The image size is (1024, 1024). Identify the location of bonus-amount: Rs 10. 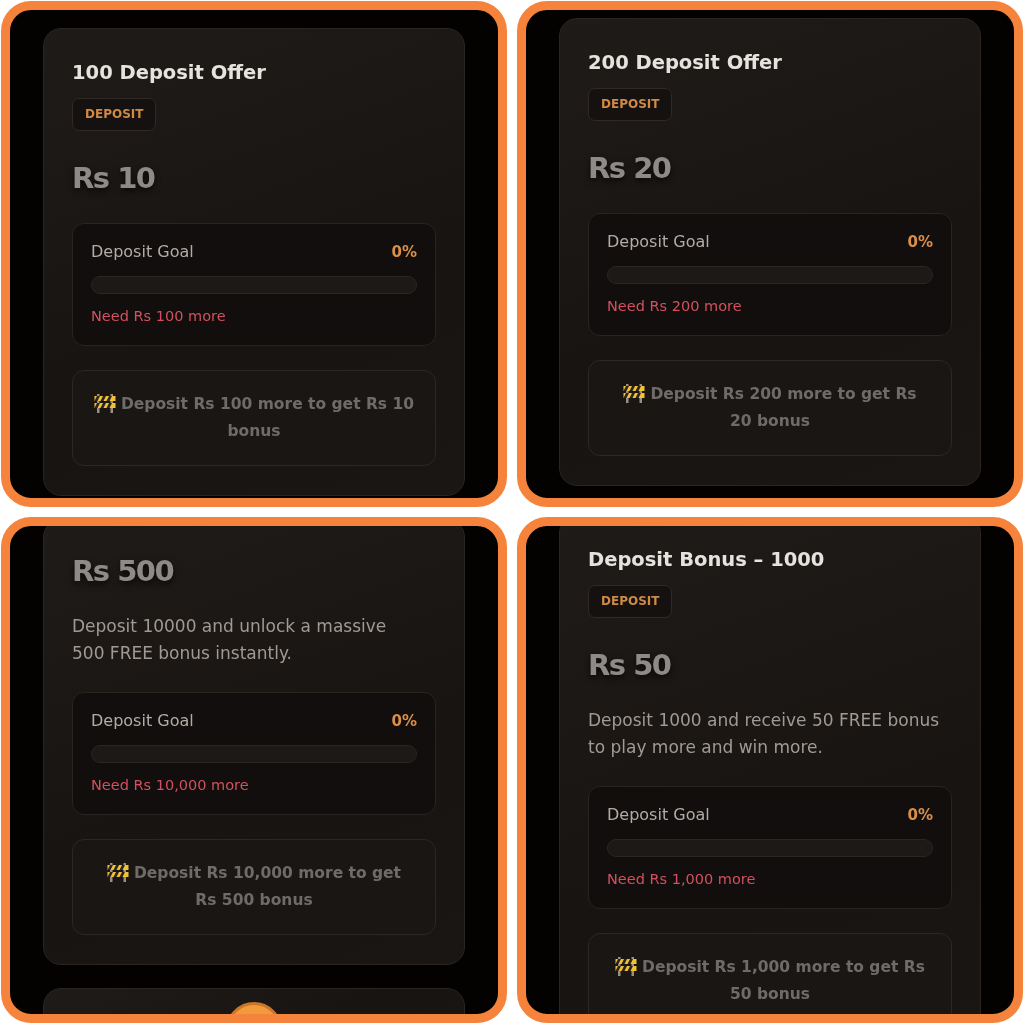
(113, 178).